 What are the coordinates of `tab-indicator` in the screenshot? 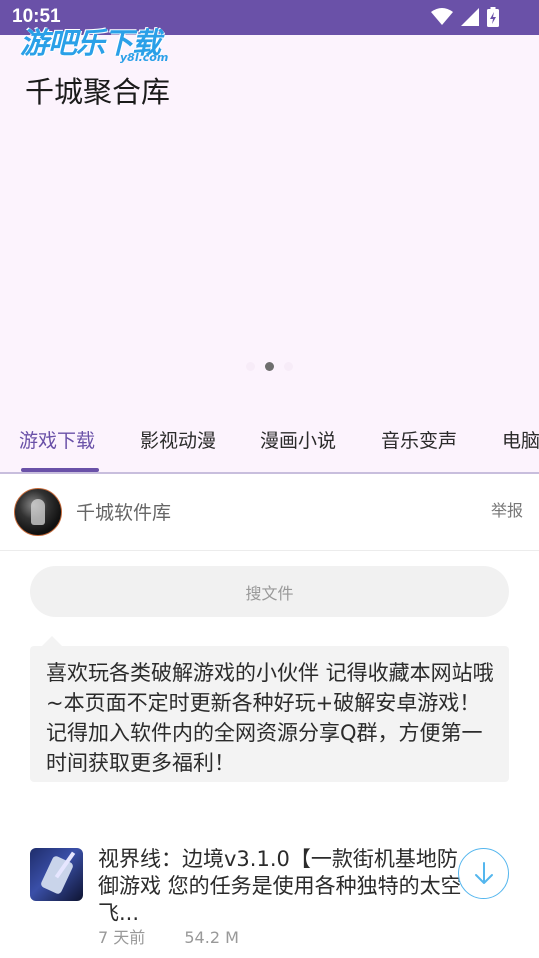 It's located at (60, 470).